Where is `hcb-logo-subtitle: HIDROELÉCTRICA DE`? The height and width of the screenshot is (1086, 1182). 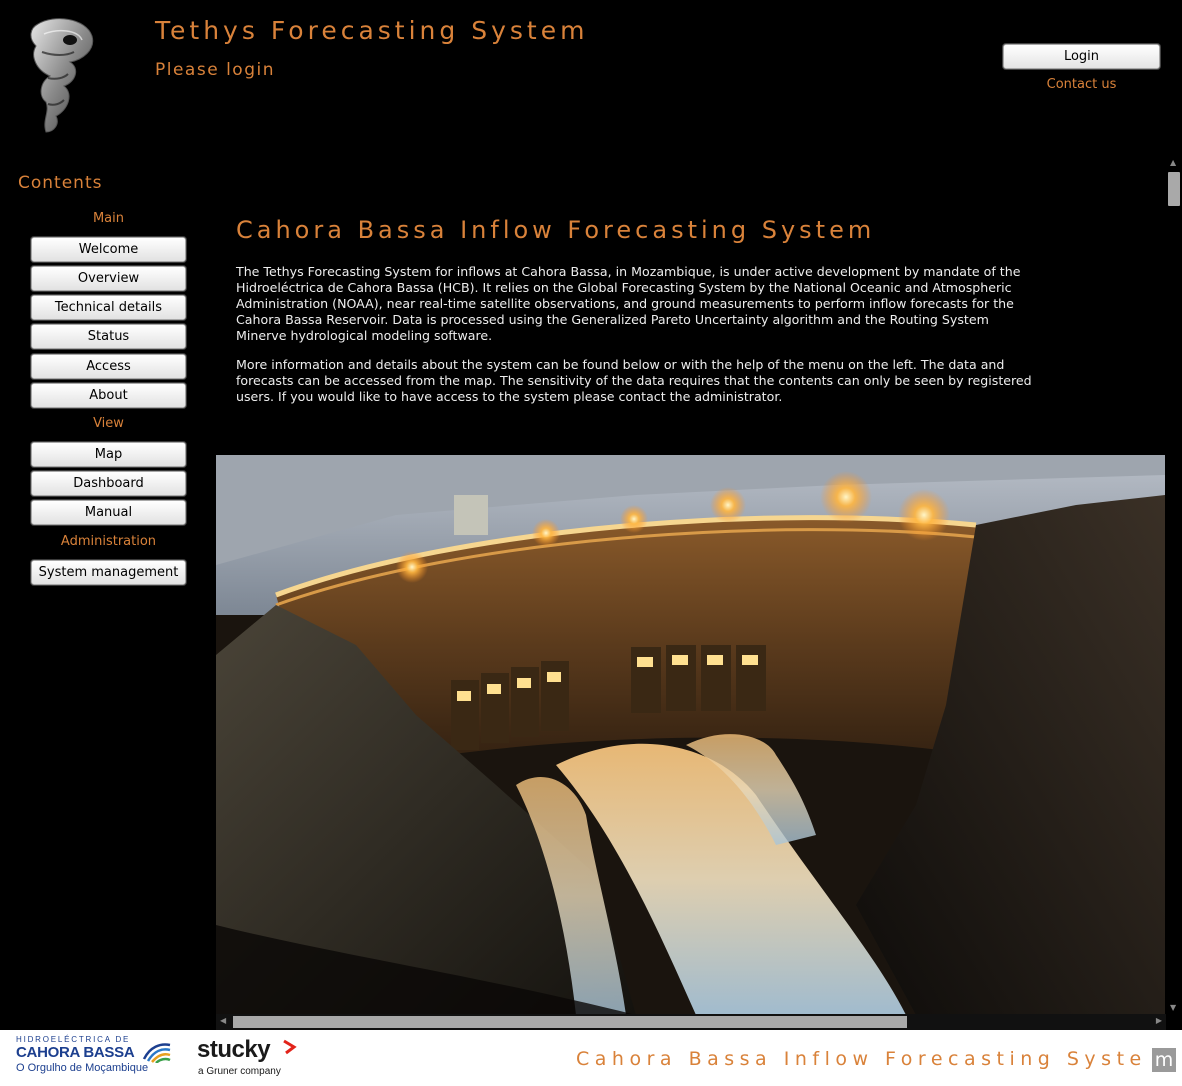
hcb-logo-subtitle: HIDROELÉCTRICA DE is located at coordinates (73, 1039).